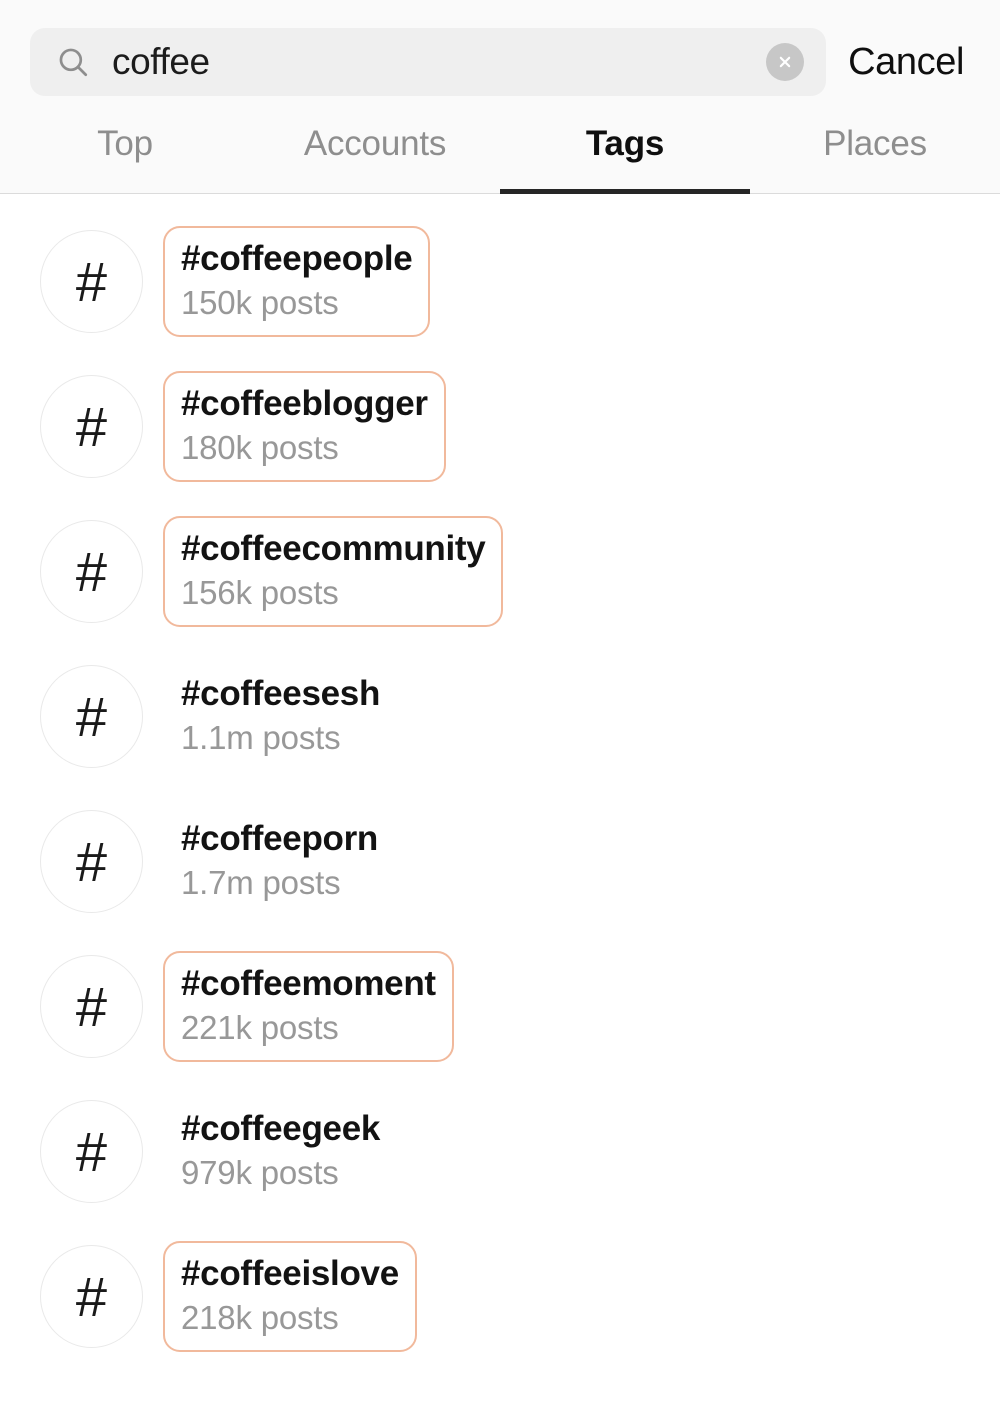 The width and height of the screenshot is (1000, 1412). What do you see at coordinates (260, 448) in the screenshot?
I see `tag-post-count: 180k posts` at bounding box center [260, 448].